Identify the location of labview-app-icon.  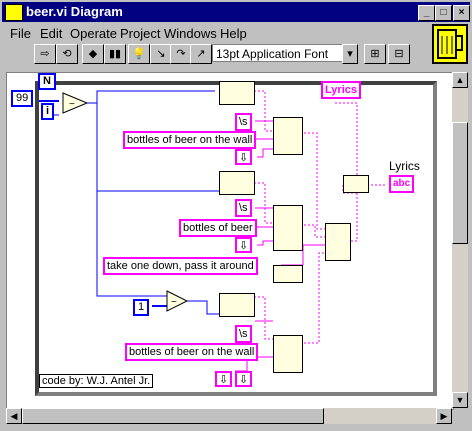
(14, 12).